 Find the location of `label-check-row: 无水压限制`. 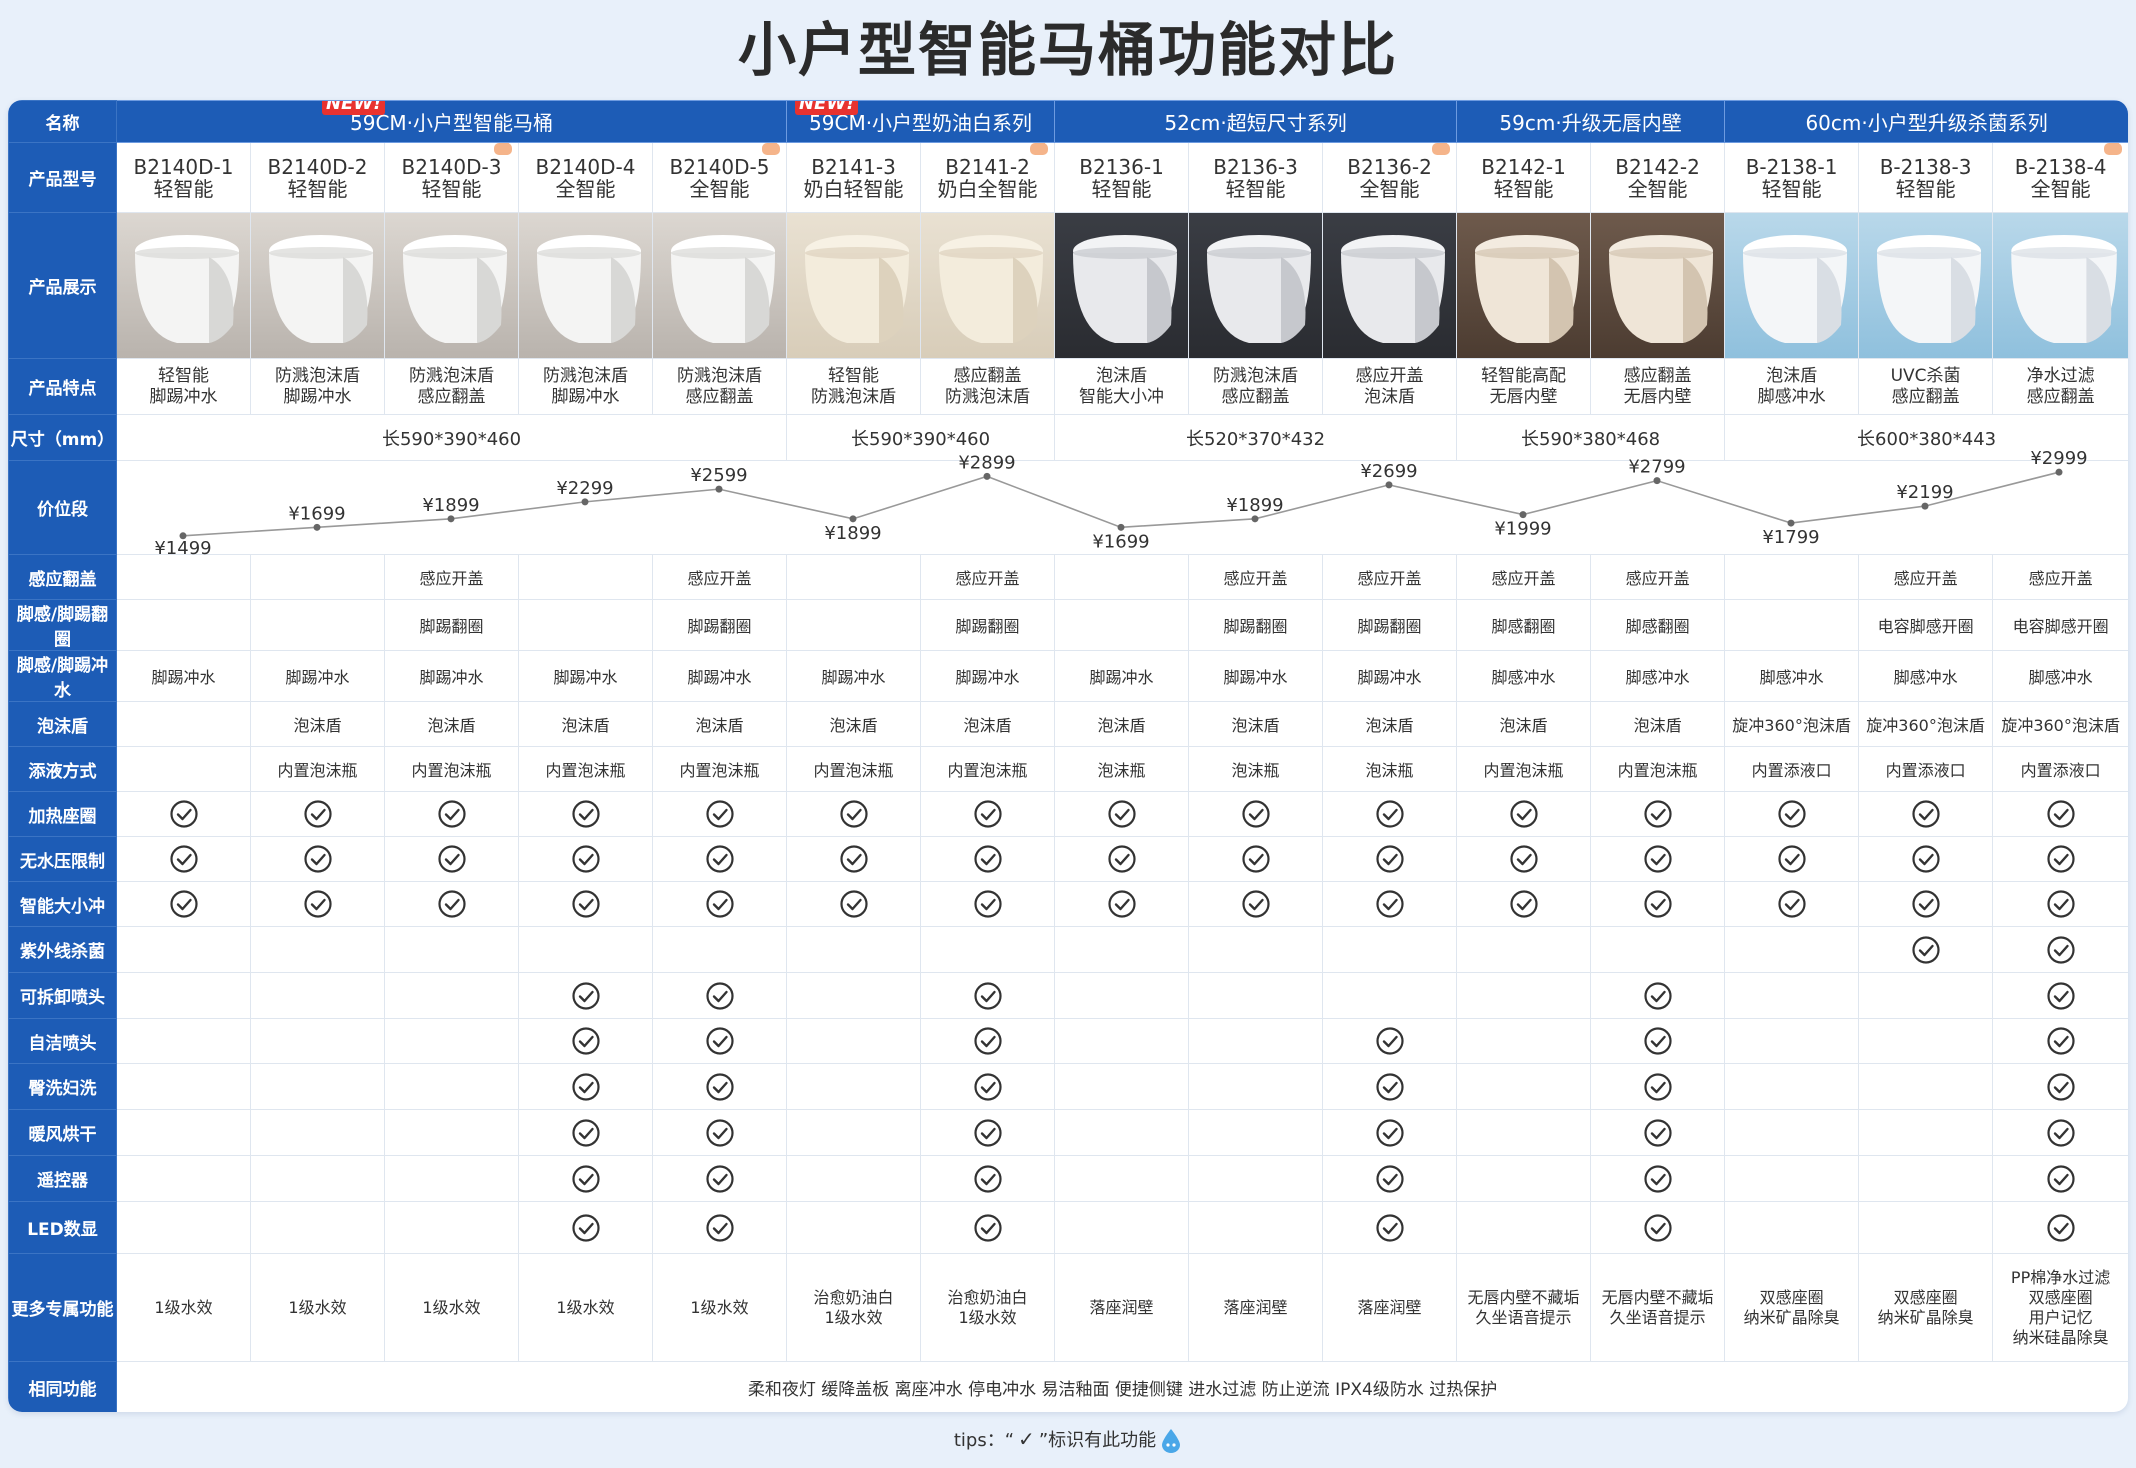

label-check-row: 无水压限制 is located at coordinates (62, 859).